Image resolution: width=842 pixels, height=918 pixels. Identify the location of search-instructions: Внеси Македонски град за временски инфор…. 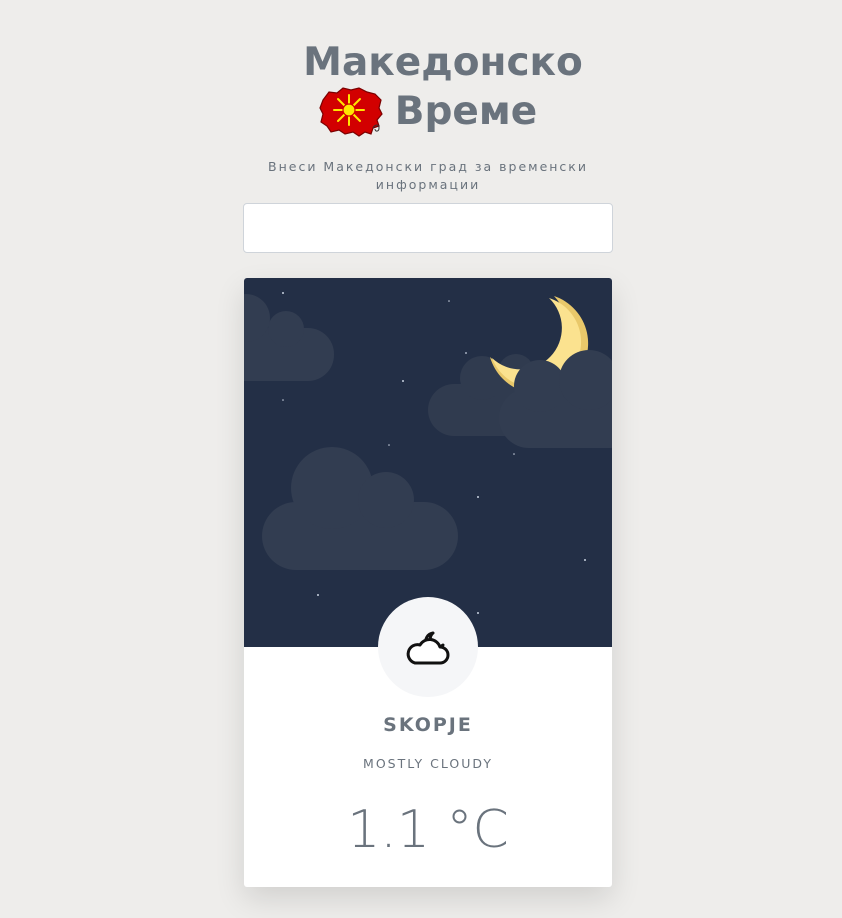
(428, 175).